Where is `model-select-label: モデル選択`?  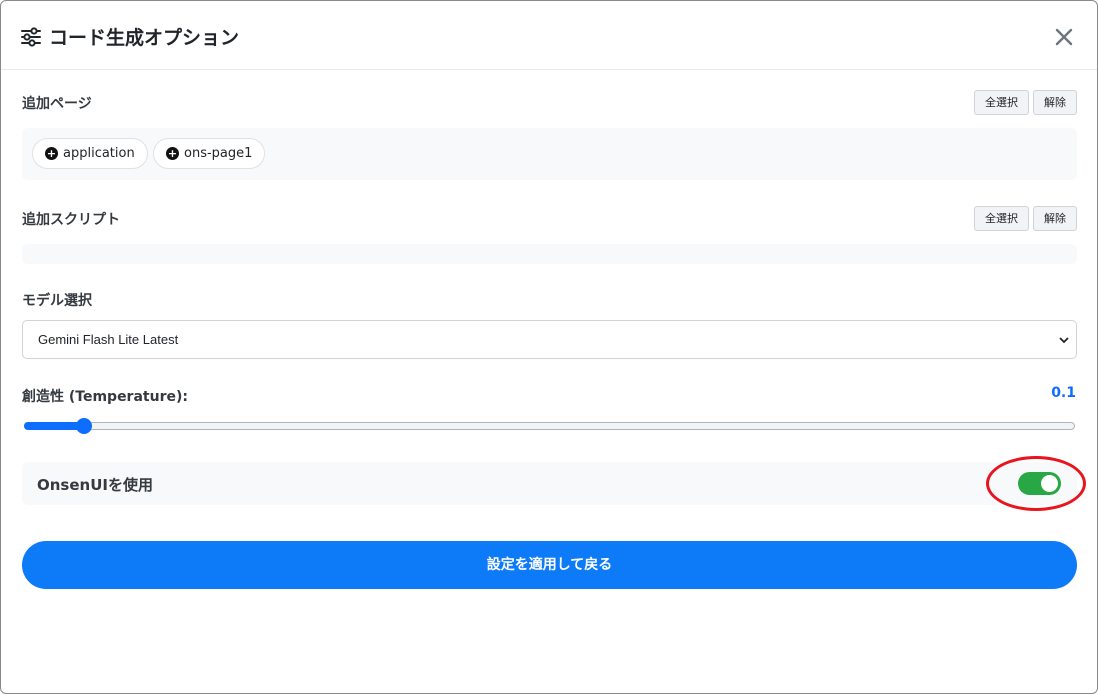
model-select-label: モデル選択 is located at coordinates (57, 301).